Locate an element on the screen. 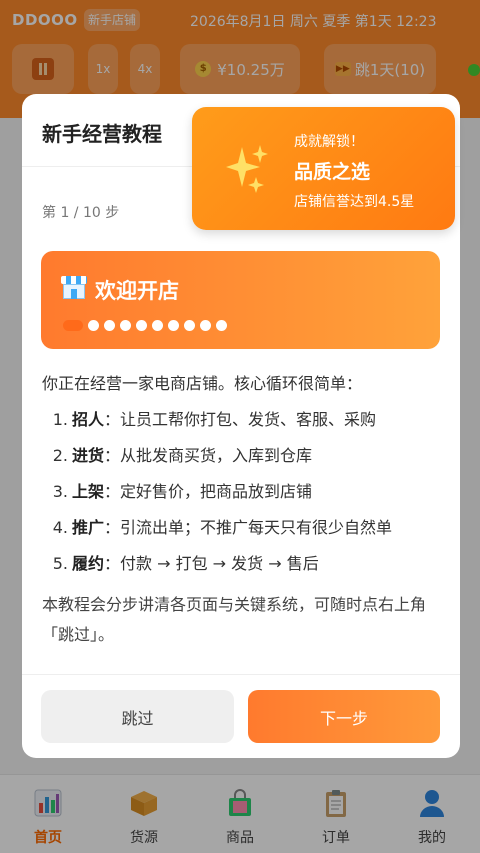 The height and width of the screenshot is (853, 480). list-item: 3. 上架：定好售价，把商品放到店铺 is located at coordinates (182, 491).